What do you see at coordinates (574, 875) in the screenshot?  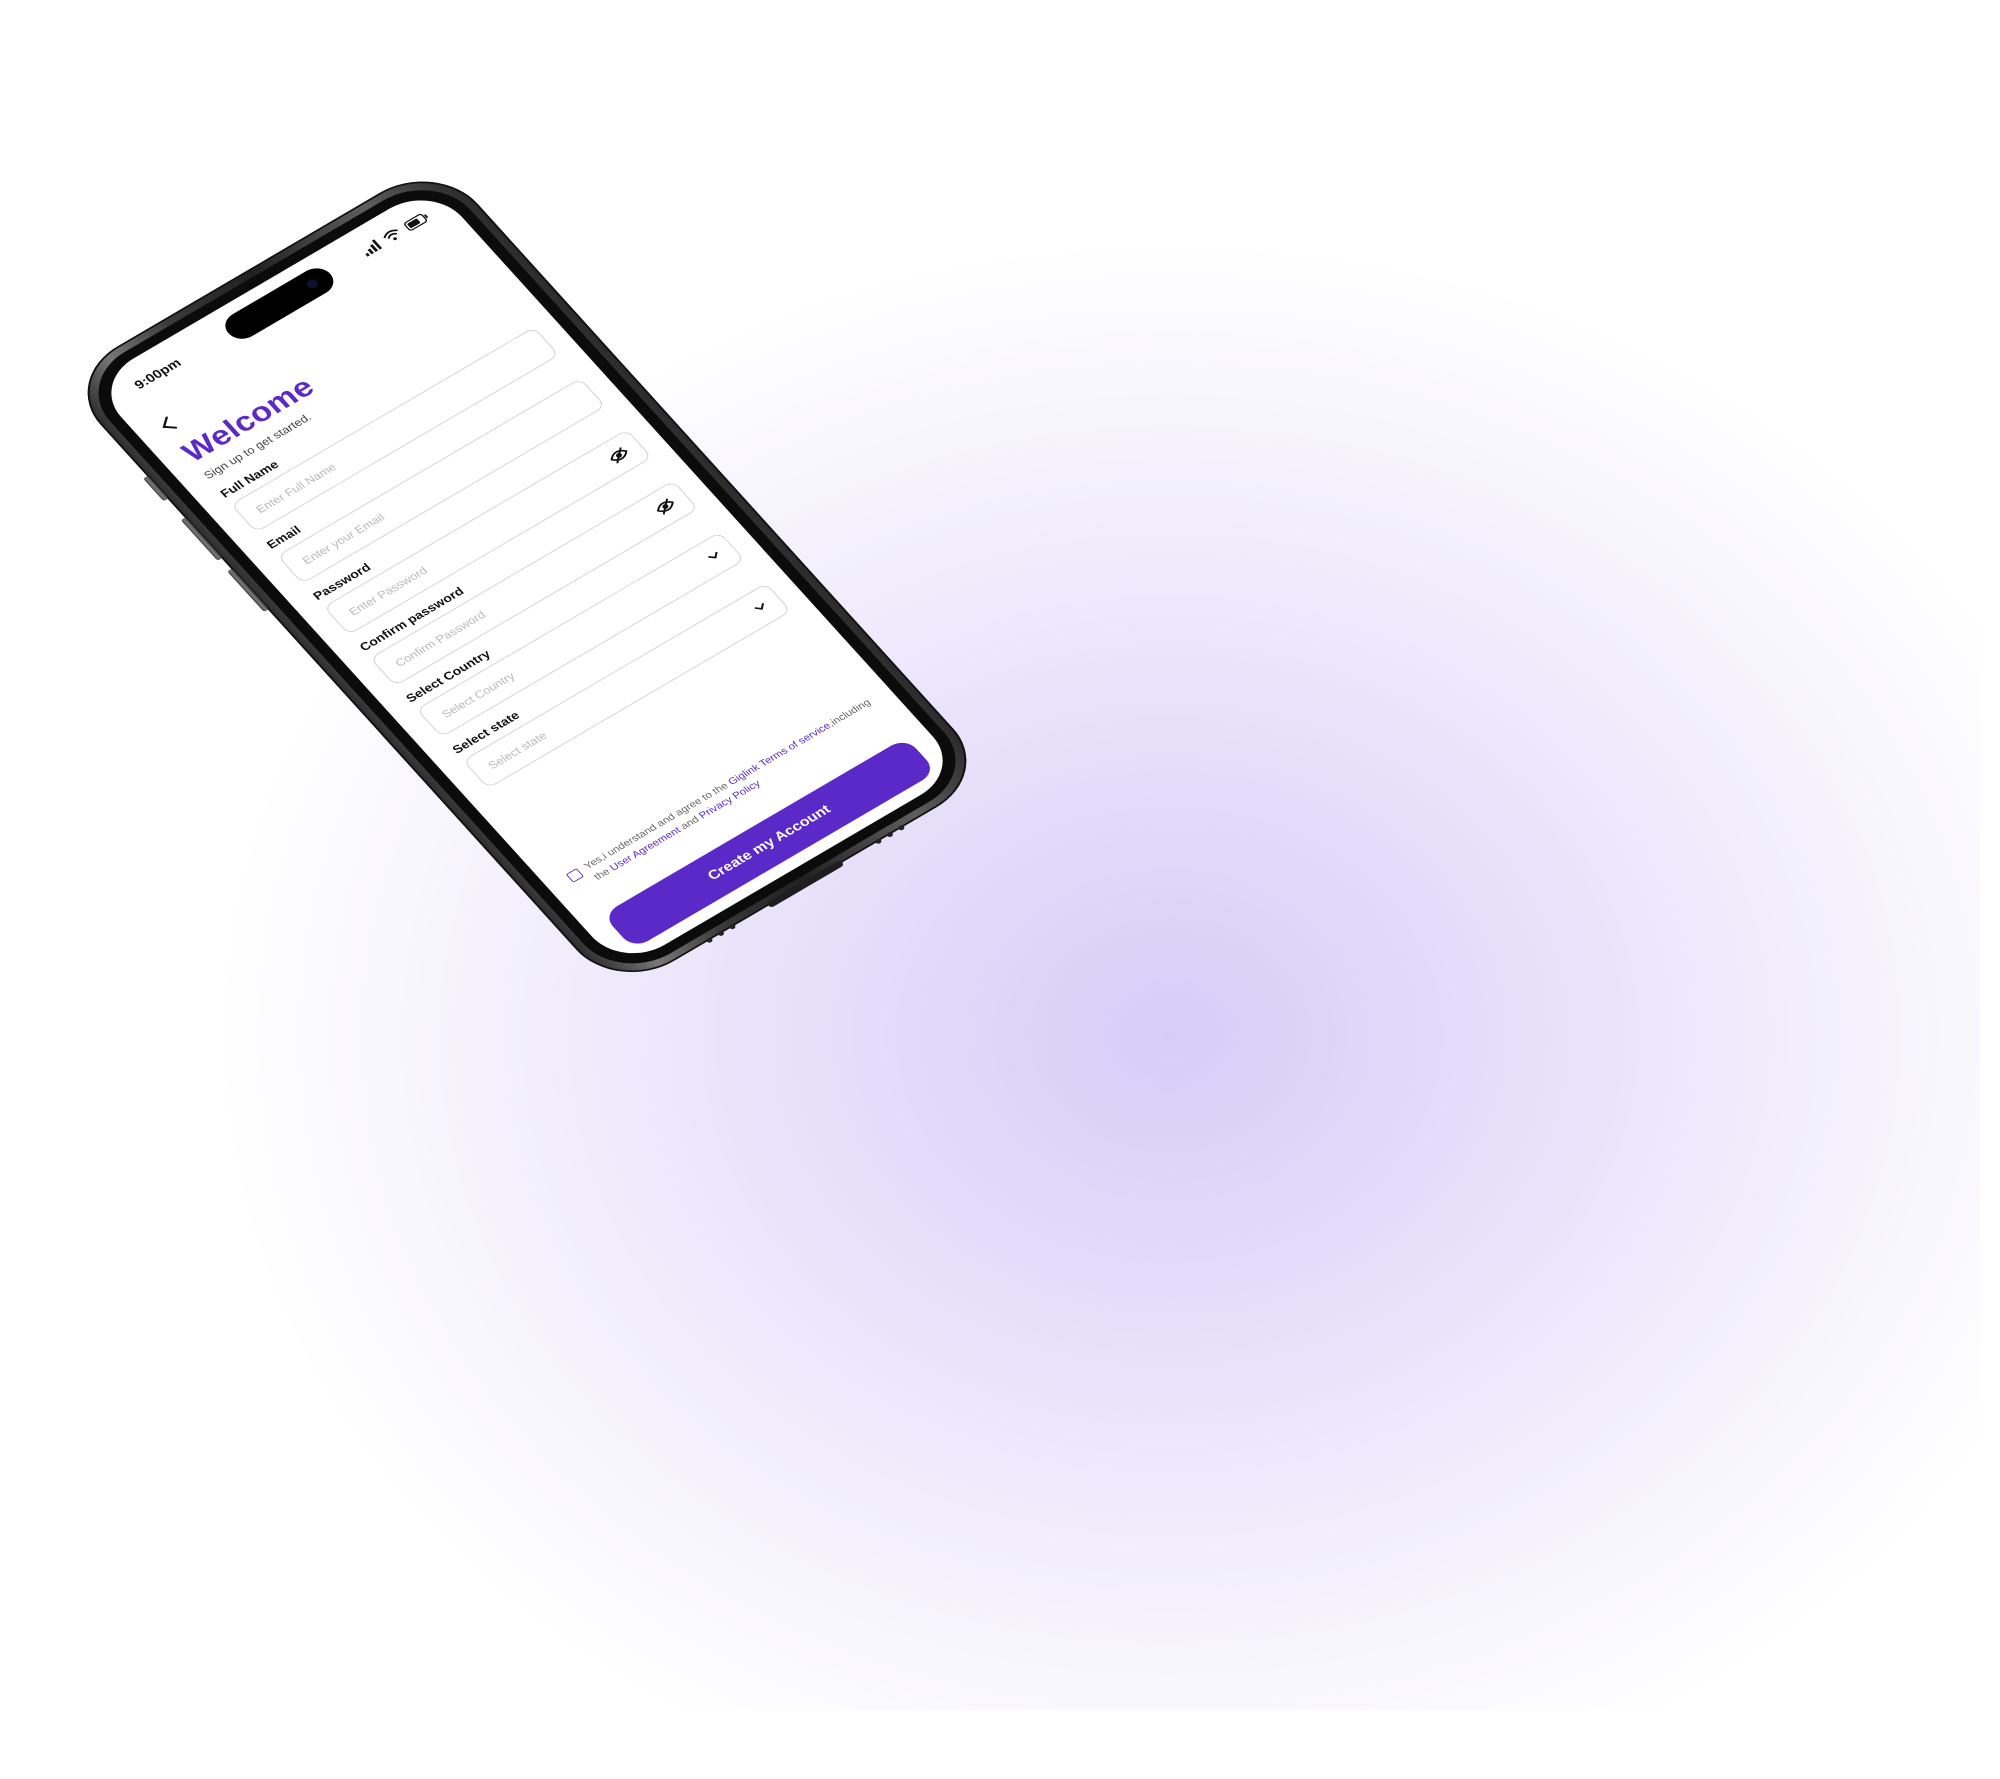 I see `terms-checkbox` at bounding box center [574, 875].